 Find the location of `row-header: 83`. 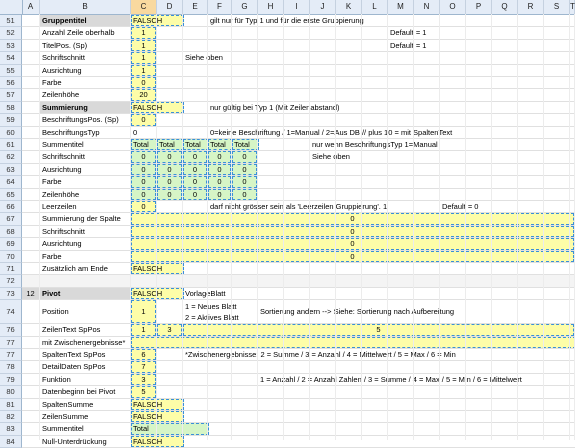

row-header: 83 is located at coordinates (11, 429).